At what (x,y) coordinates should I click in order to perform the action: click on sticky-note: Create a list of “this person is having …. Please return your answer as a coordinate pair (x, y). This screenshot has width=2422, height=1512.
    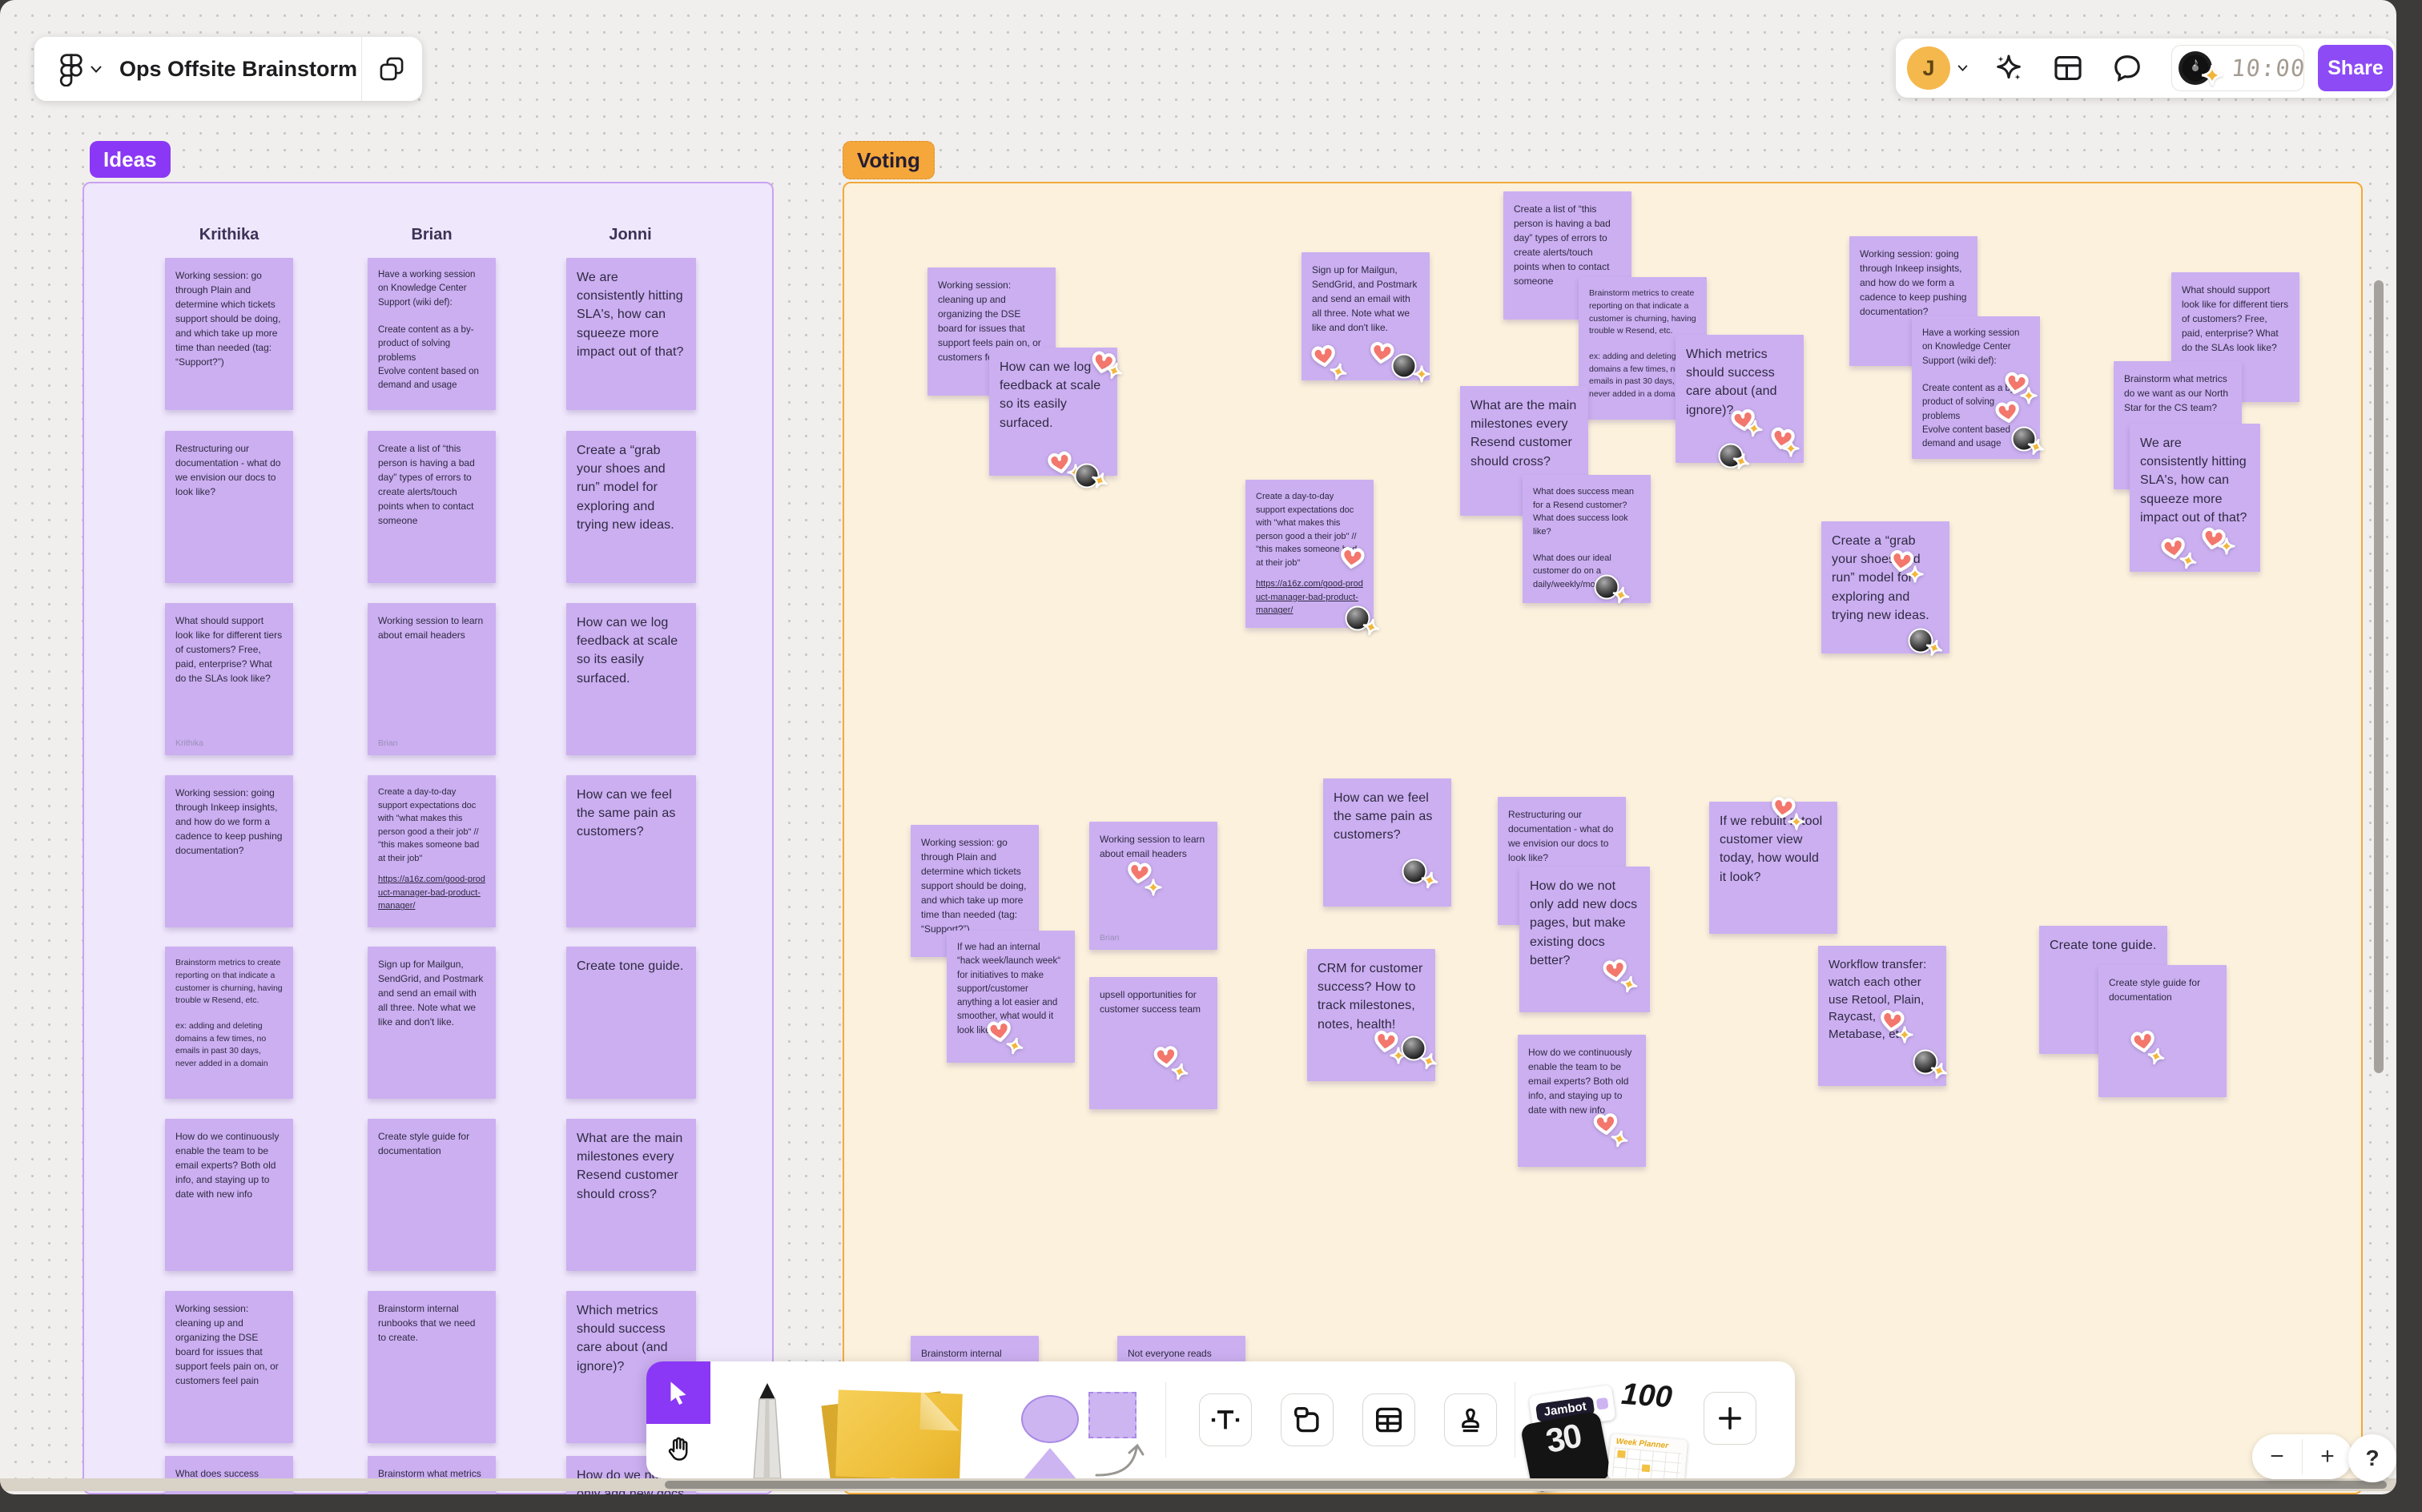
    Looking at the image, I should click on (432, 507).